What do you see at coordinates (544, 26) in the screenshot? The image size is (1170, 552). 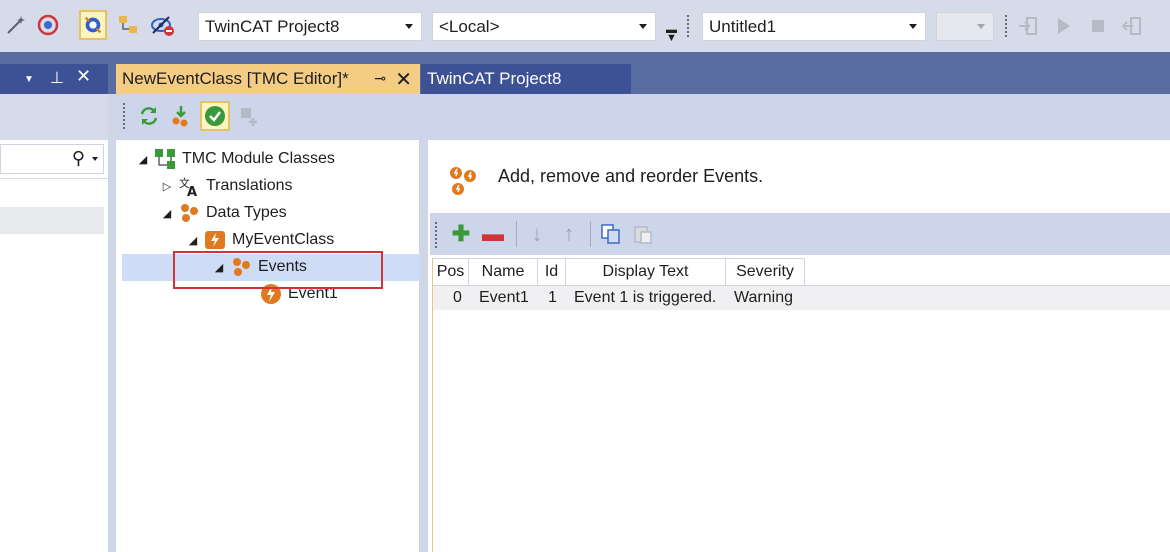 I see `target-system-combo: <Local>` at bounding box center [544, 26].